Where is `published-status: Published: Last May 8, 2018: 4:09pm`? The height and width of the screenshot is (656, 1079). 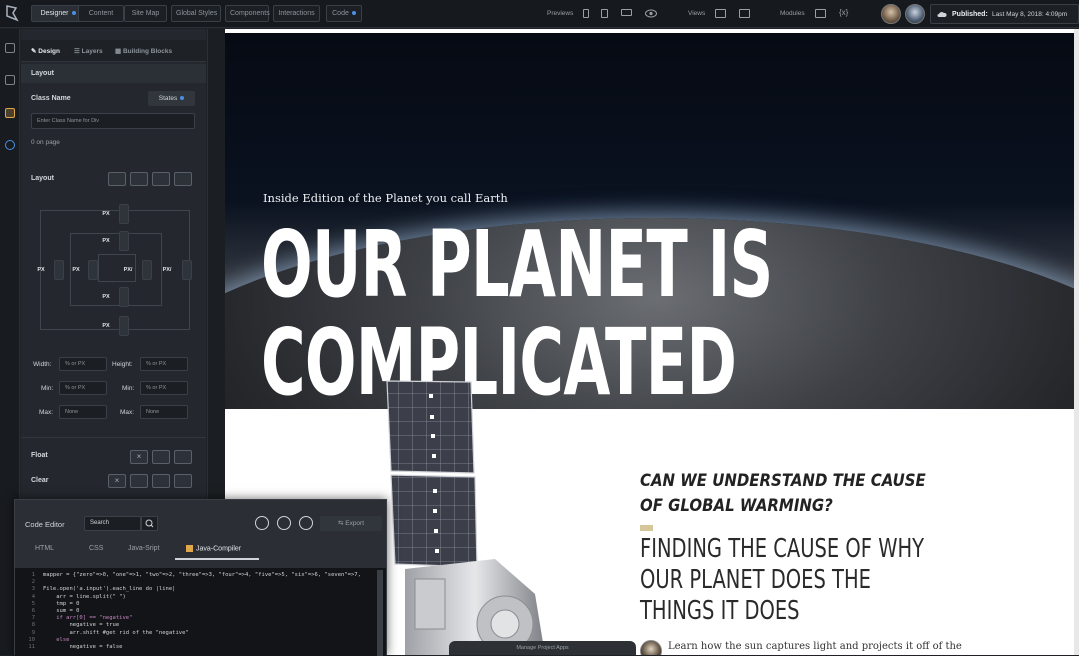
published-status: Published: Last May 8, 2018: 4:09pm is located at coordinates (1004, 14).